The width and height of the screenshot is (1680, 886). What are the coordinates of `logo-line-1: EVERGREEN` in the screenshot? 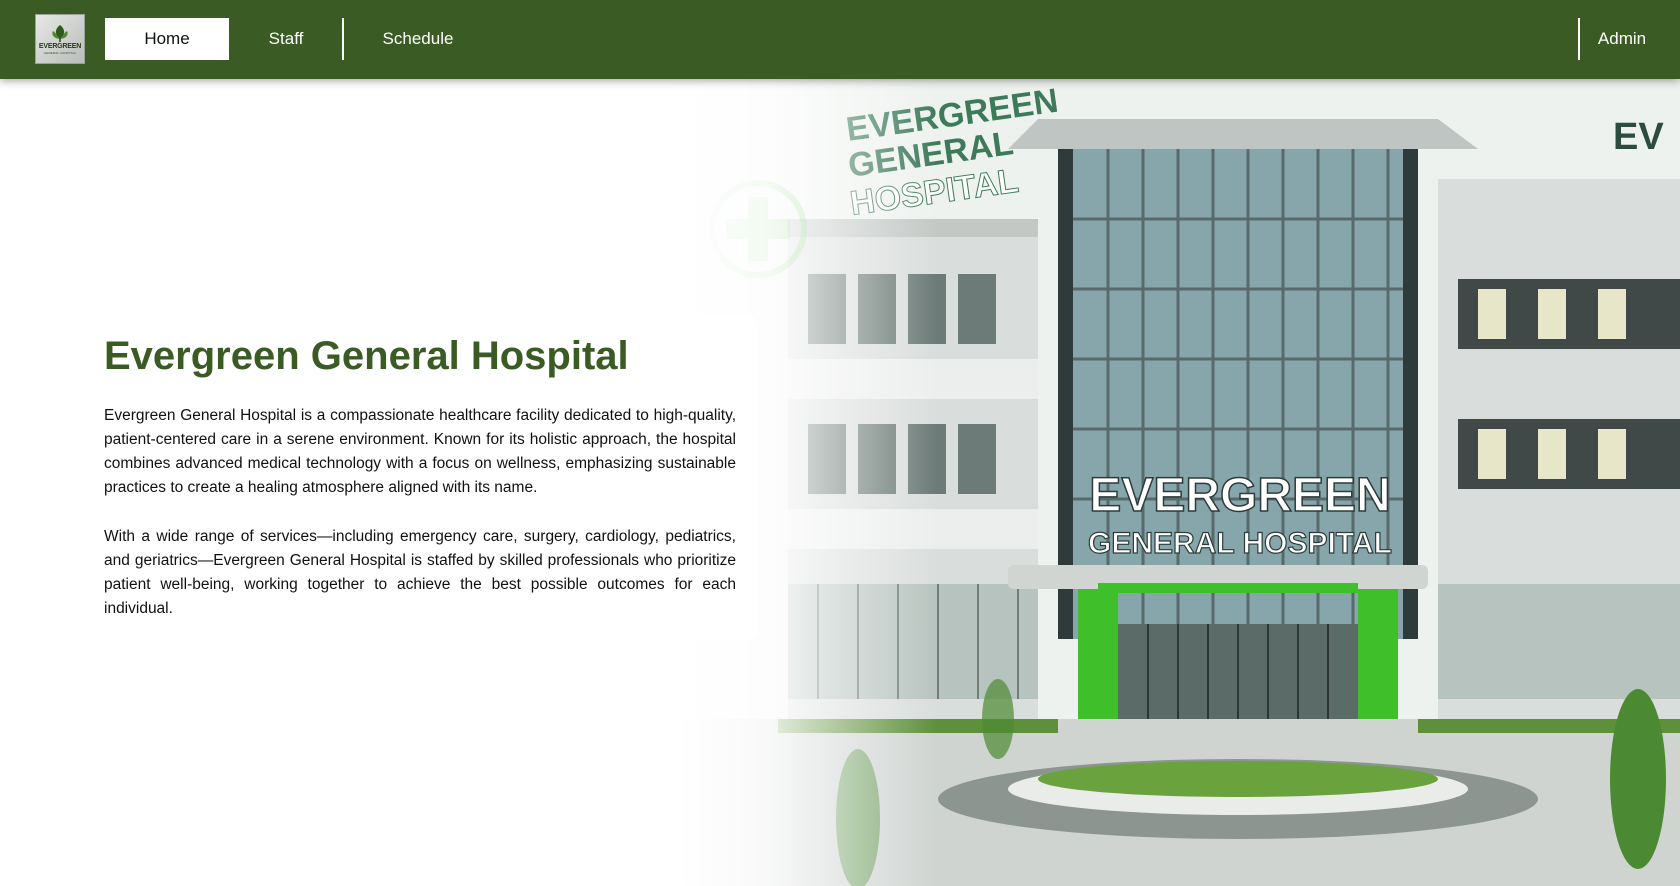 It's located at (60, 46).